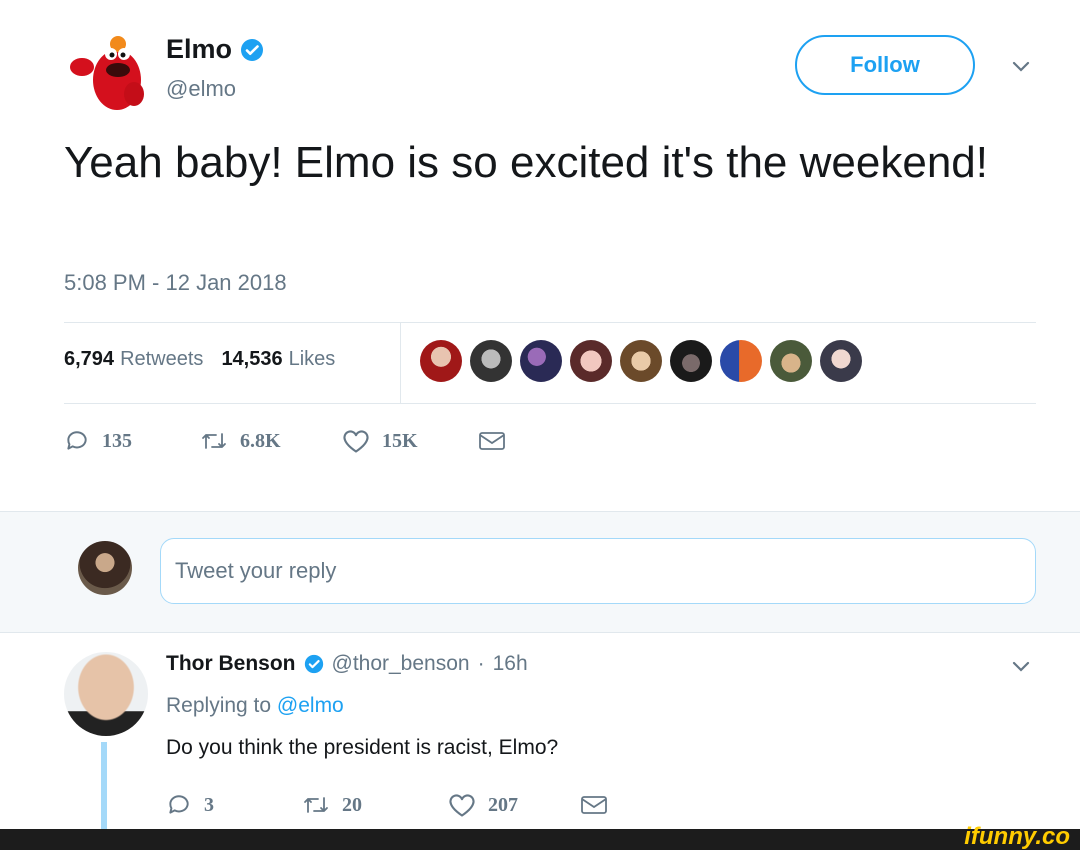 This screenshot has width=1080, height=851. I want to click on retweet-count: 20, so click(352, 804).